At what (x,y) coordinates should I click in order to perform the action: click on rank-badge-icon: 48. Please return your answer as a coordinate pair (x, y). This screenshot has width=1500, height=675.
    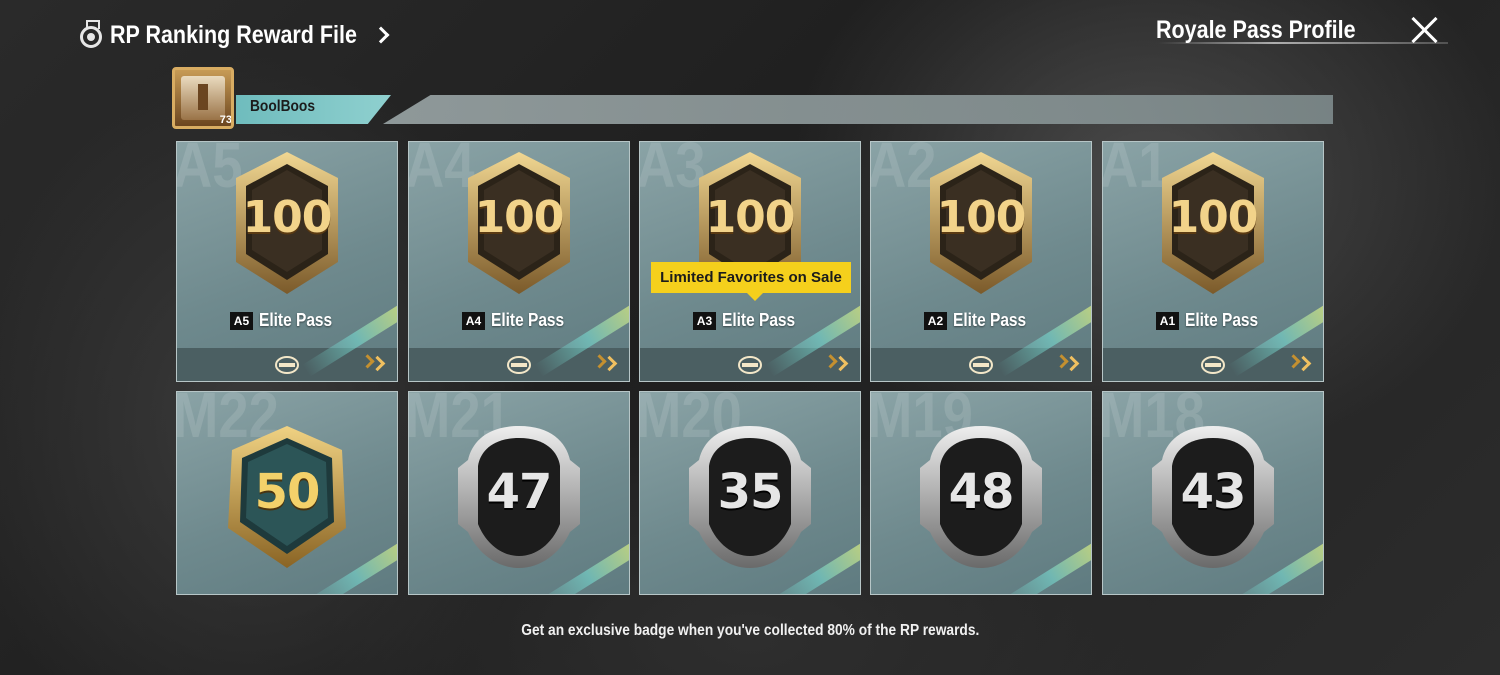
    Looking at the image, I should click on (981, 497).